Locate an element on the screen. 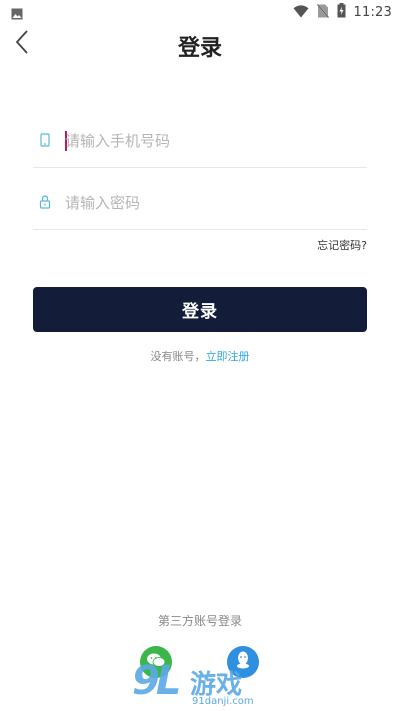 This screenshot has width=400, height=711. status-icons: 11:23 is located at coordinates (342, 12).